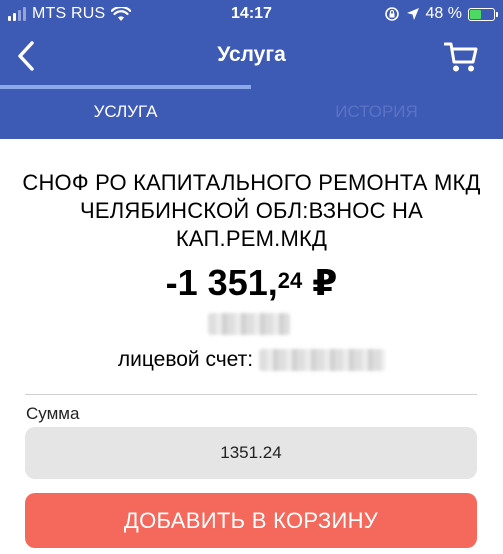  I want to click on cart-icon, so click(461, 57).